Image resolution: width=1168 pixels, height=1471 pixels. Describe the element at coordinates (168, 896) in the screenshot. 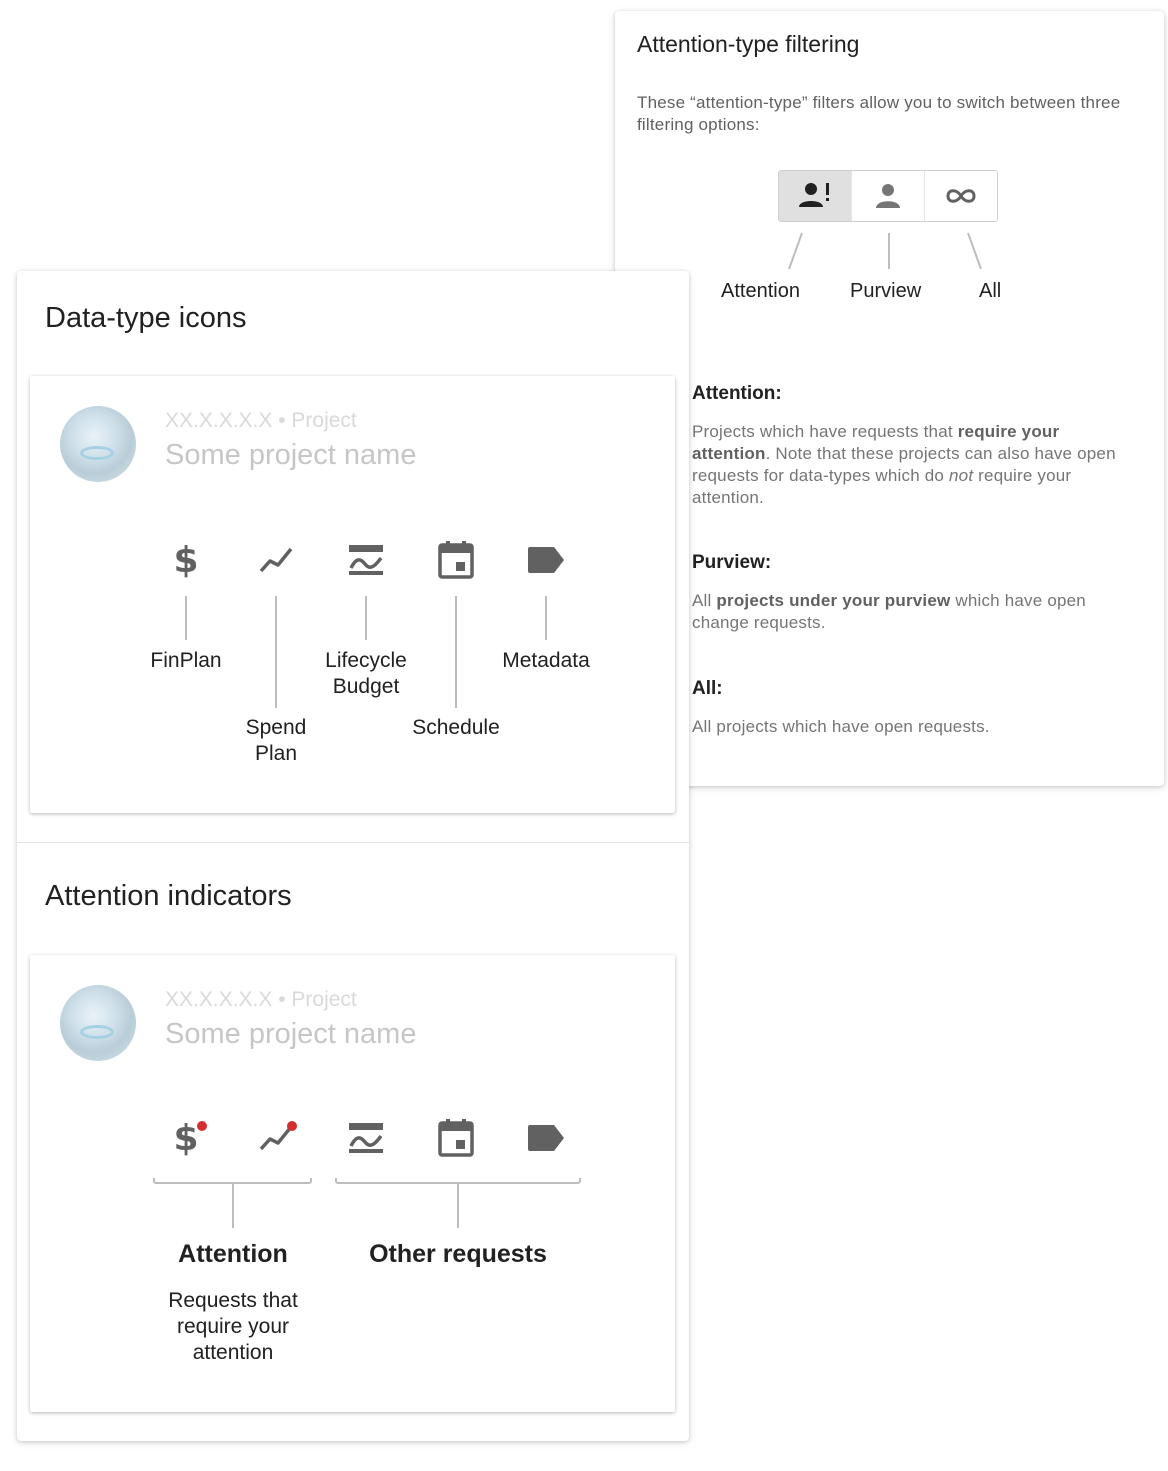

I see `attention-section-title: Attention indicators` at that location.